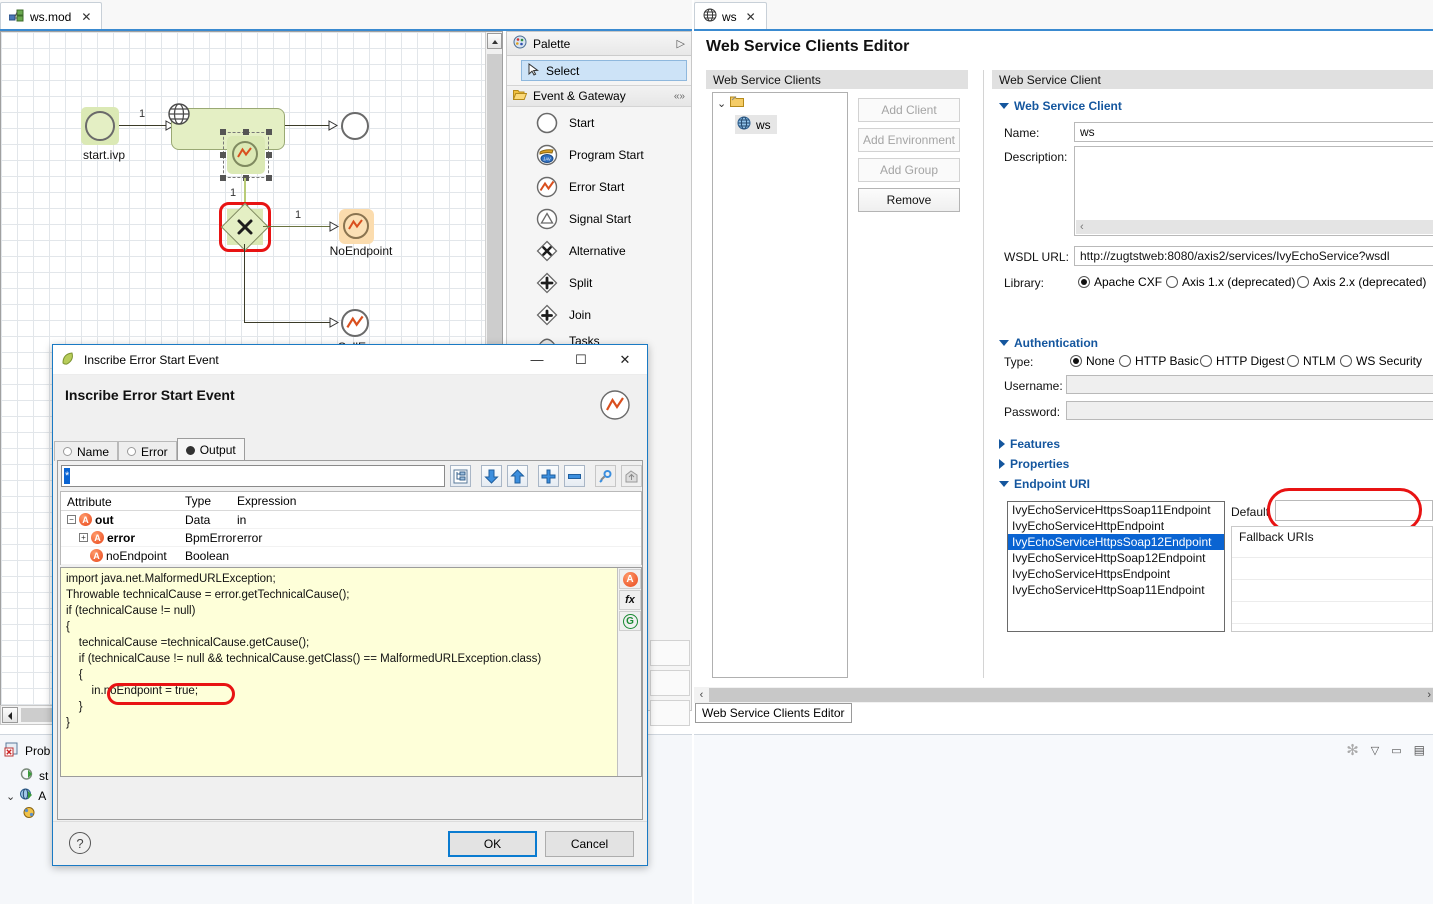 Image resolution: width=1433 pixels, height=905 pixels. What do you see at coordinates (10, 715) in the screenshot?
I see `scroll-left-button` at bounding box center [10, 715].